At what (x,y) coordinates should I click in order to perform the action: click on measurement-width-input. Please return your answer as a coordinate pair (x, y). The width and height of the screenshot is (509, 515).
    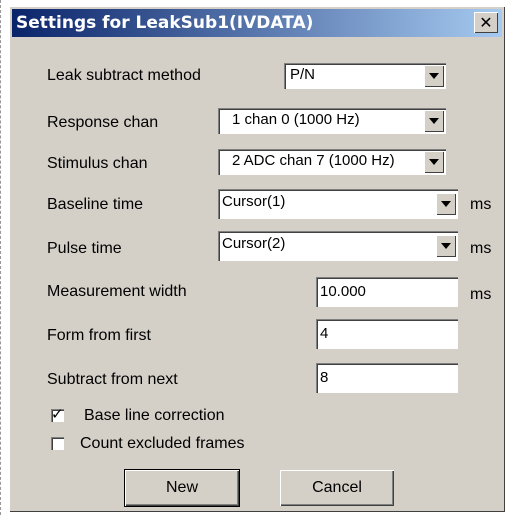
    Looking at the image, I should click on (387, 291).